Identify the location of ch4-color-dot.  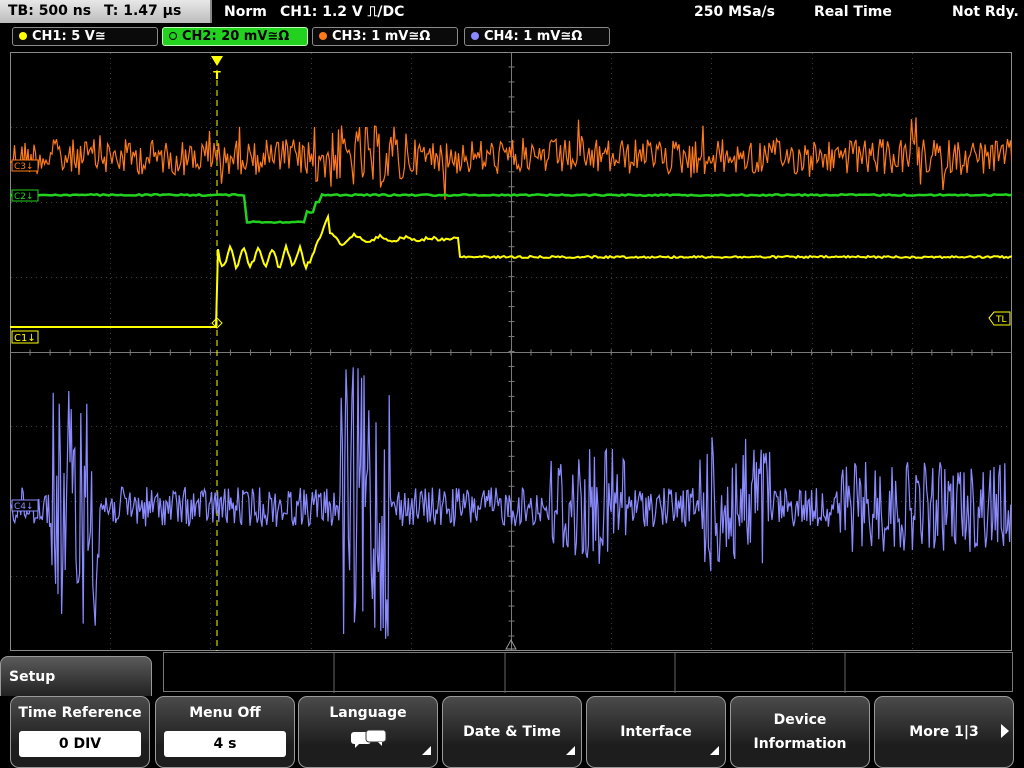
(475, 36).